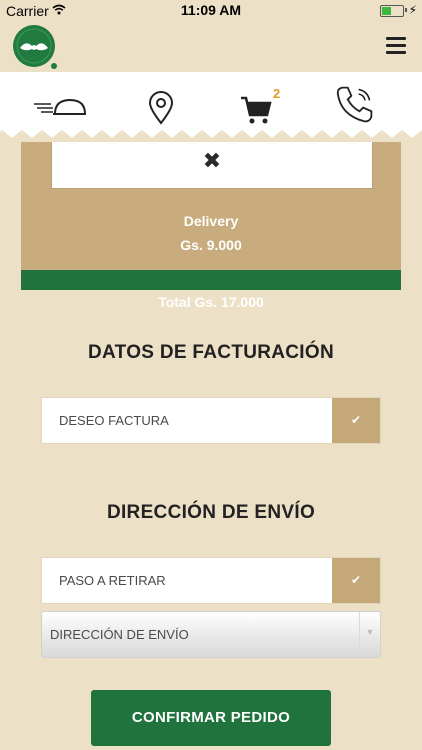  What do you see at coordinates (412, 10) in the screenshot?
I see `charging-icon: ⚡` at bounding box center [412, 10].